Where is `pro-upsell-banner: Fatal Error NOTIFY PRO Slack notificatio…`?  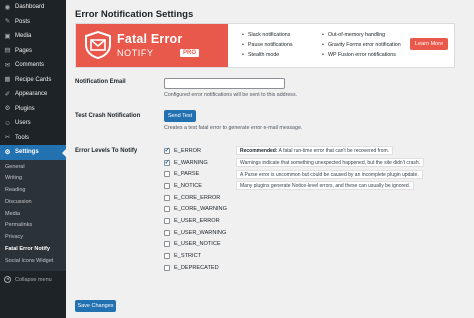
pro-upsell-banner: Fatal Error NOTIFY PRO Slack notificatio… is located at coordinates (265, 45).